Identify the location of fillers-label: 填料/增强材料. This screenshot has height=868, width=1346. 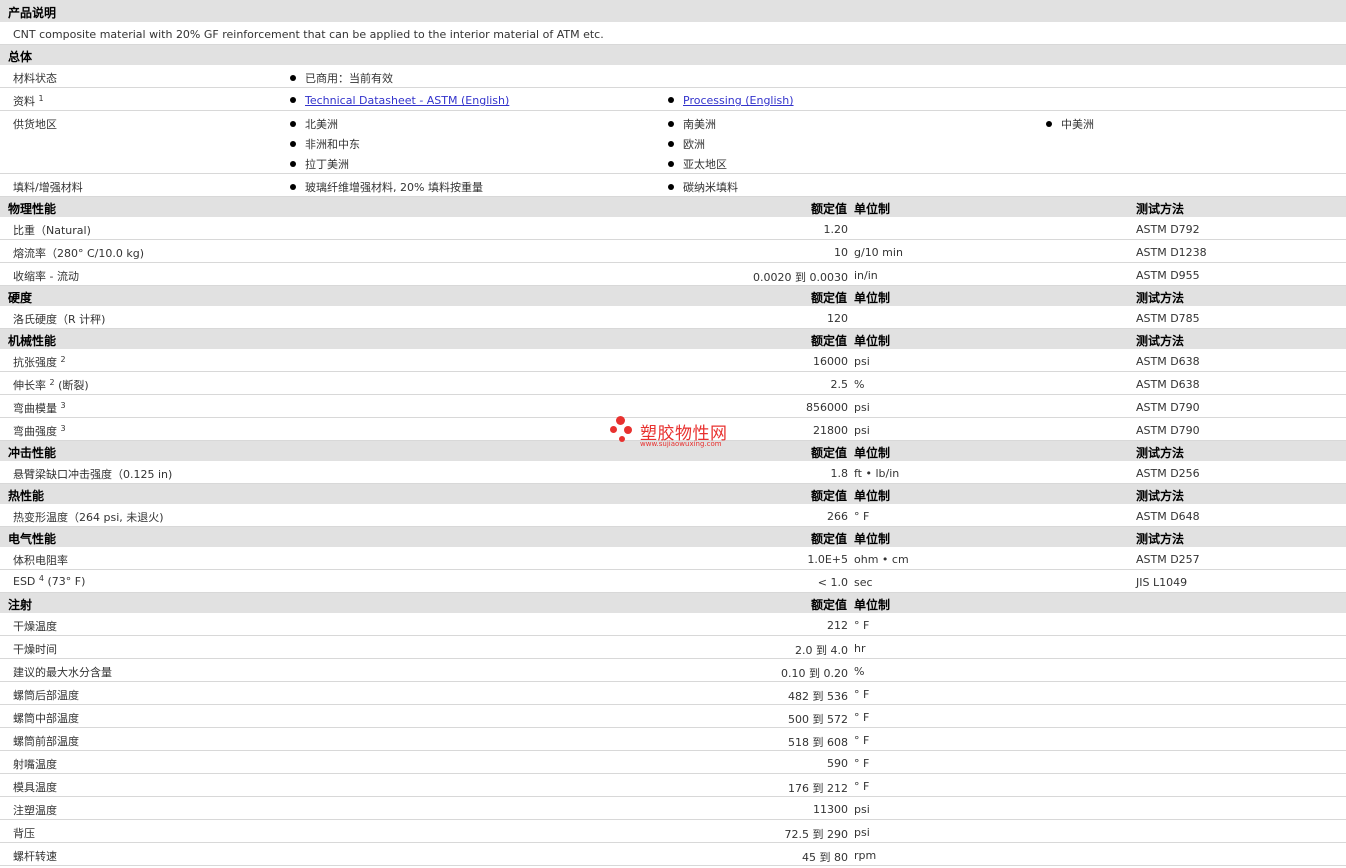
(48, 187).